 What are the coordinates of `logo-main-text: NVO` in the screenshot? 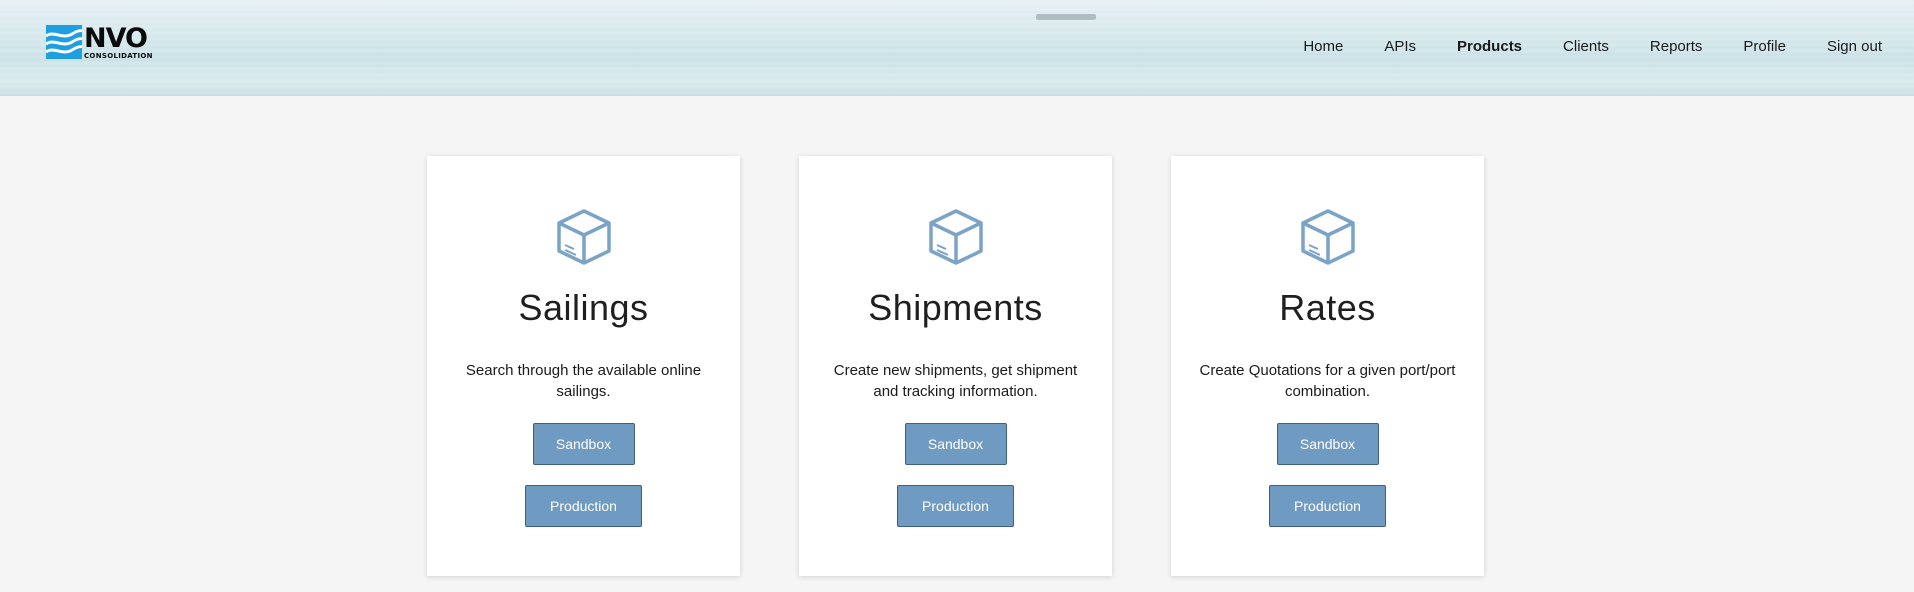 It's located at (116, 38).